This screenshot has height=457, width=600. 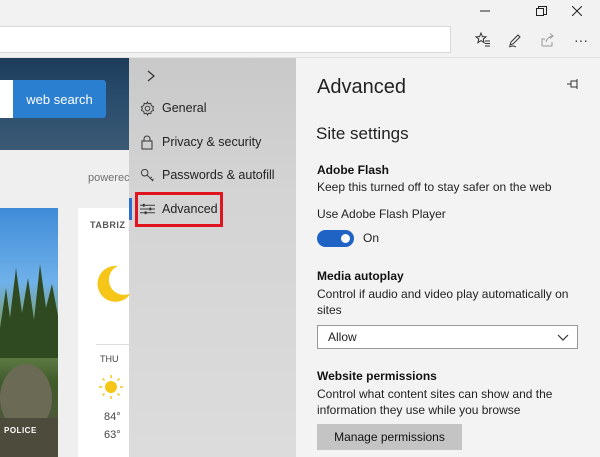 I want to click on nav-item-passwords: Passwords & autofill, so click(x=212, y=175).